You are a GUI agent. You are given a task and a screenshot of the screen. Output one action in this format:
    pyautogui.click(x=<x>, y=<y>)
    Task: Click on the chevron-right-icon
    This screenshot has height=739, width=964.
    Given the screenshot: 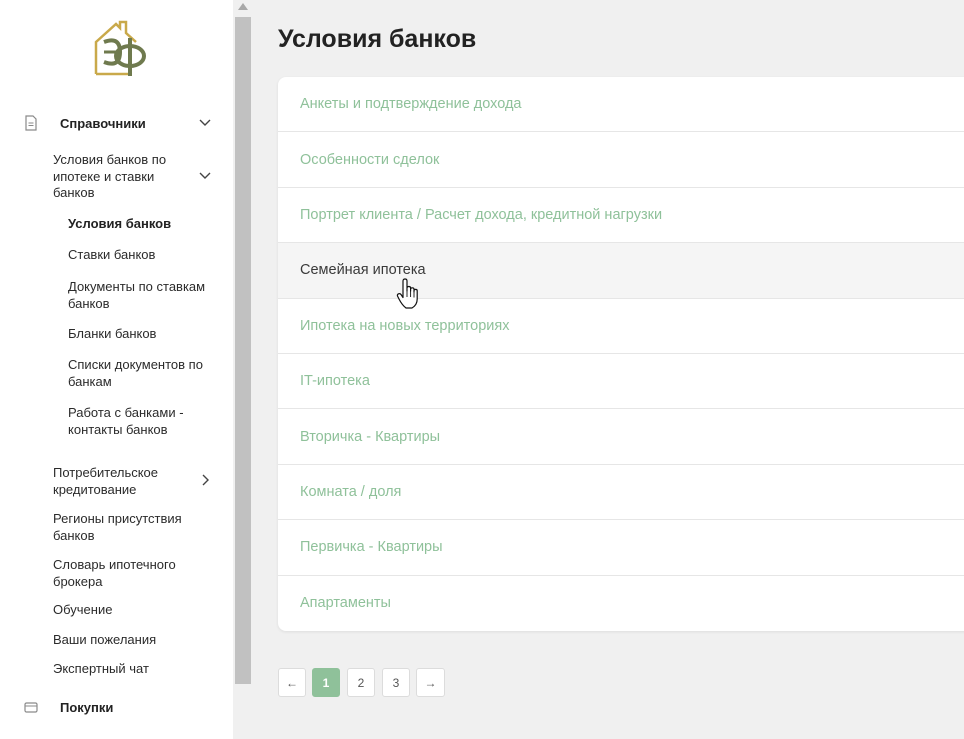 What is the action you would take?
    pyautogui.click(x=205, y=480)
    